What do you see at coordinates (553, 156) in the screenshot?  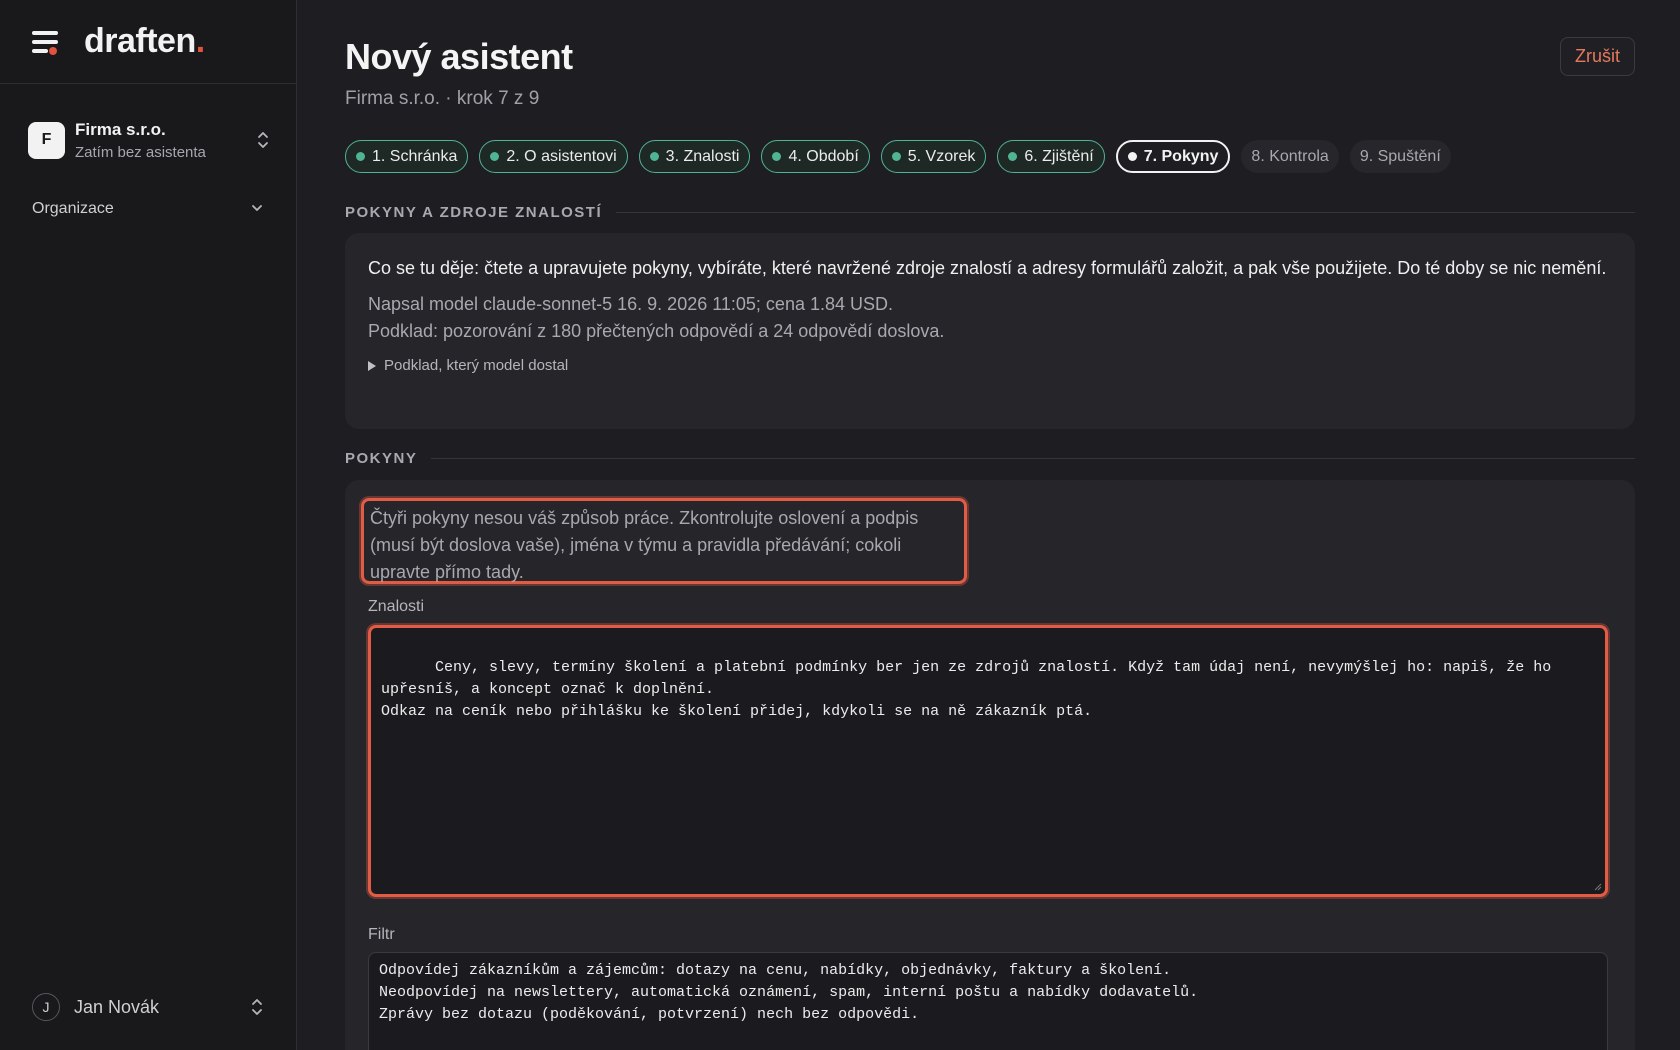 I see `step-o-asistentovi: 2. O asistentovi` at bounding box center [553, 156].